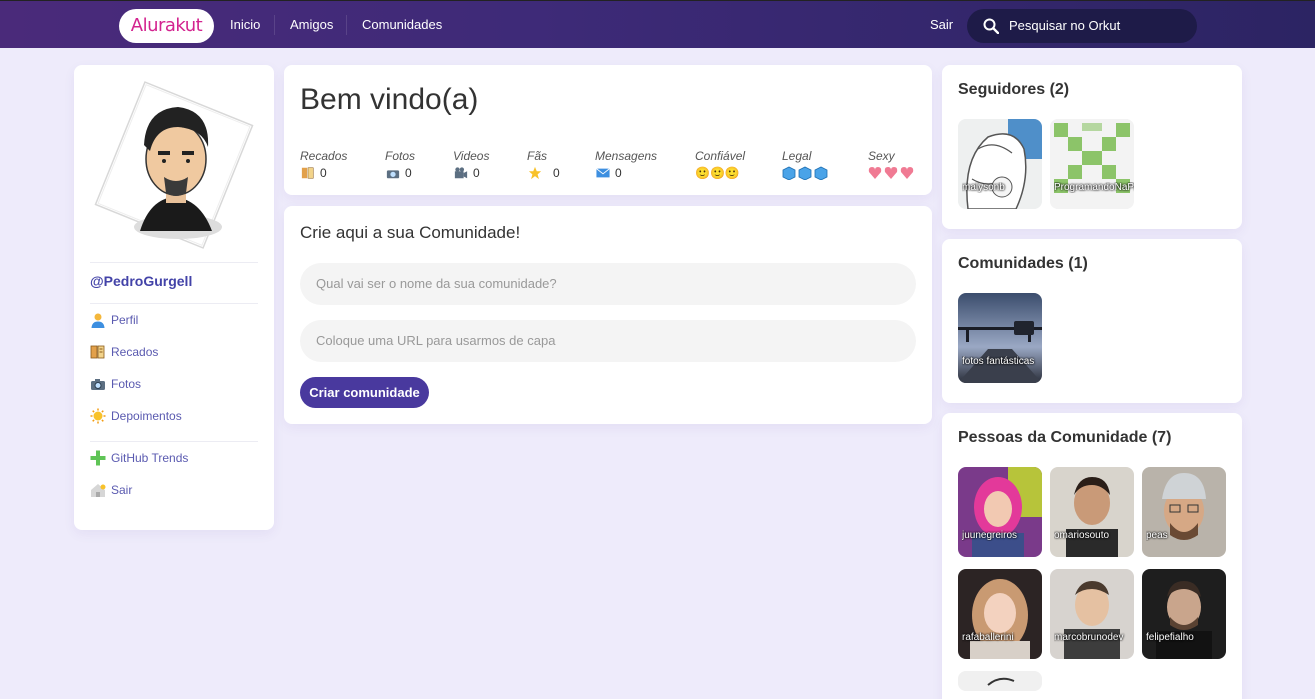 The height and width of the screenshot is (699, 1315). What do you see at coordinates (941, 25) in the screenshot?
I see `logout-link: Sair` at bounding box center [941, 25].